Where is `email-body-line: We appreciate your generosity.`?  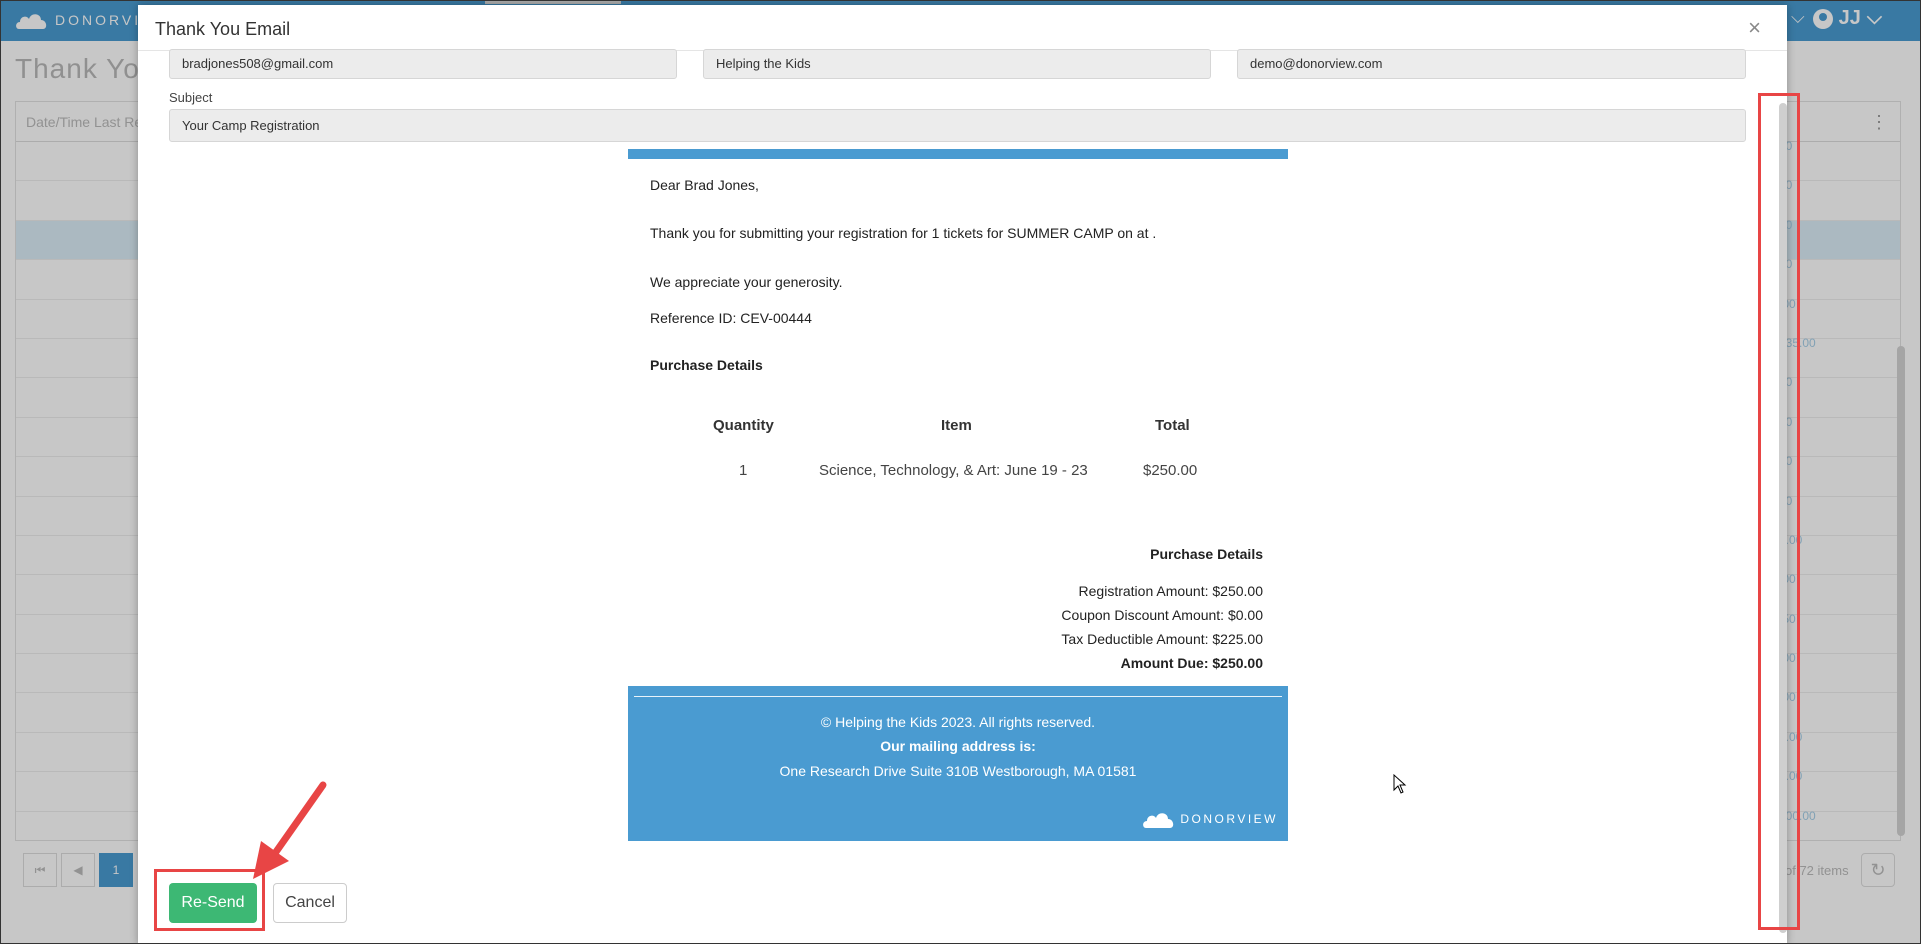 email-body-line: We appreciate your generosity. is located at coordinates (746, 282).